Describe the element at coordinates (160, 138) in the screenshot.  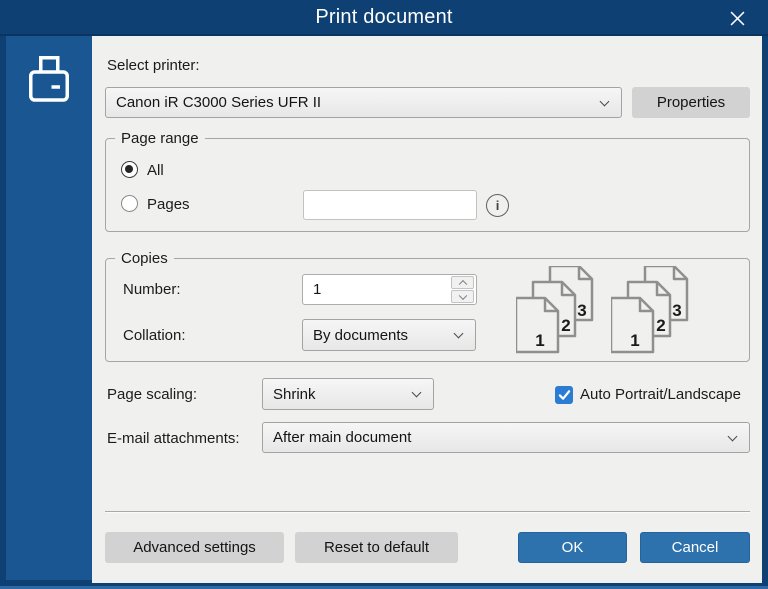
I see `page-range-legend: Page range` at that location.